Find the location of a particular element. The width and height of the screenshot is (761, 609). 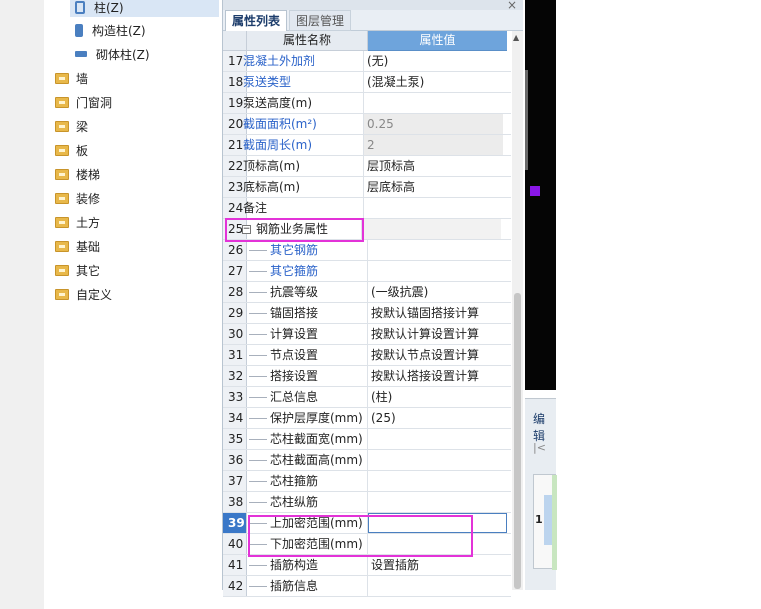

table-row: 28 抗震等级 (一级抗震) is located at coordinates (367, 292).